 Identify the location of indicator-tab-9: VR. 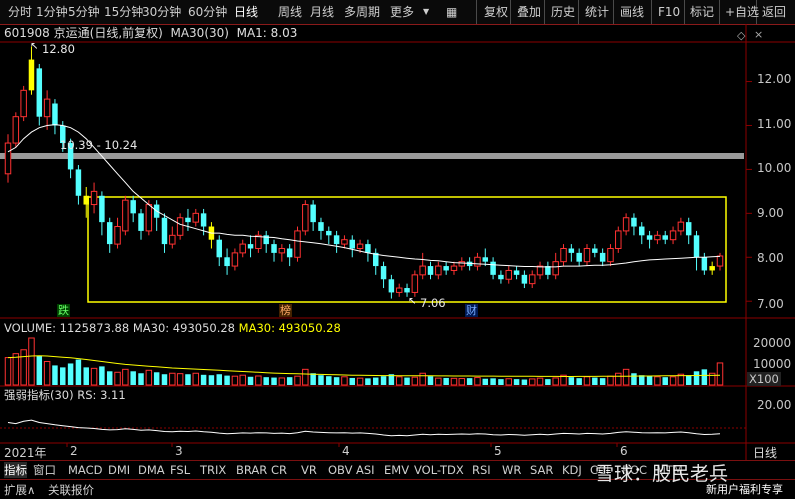
(309, 470).